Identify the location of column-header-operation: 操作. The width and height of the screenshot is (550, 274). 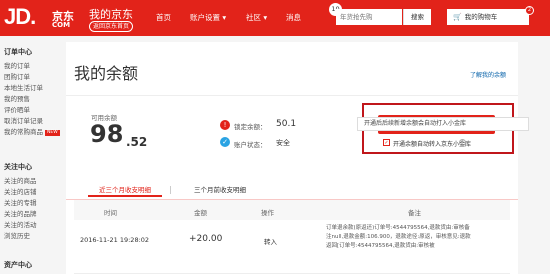
(267, 213).